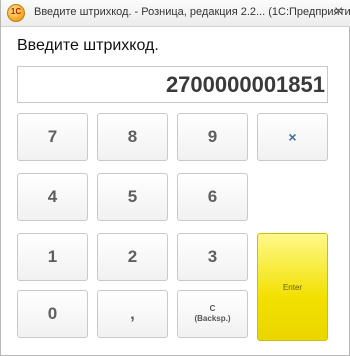  Describe the element at coordinates (132, 197) in the screenshot. I see `key-5: 5` at that location.